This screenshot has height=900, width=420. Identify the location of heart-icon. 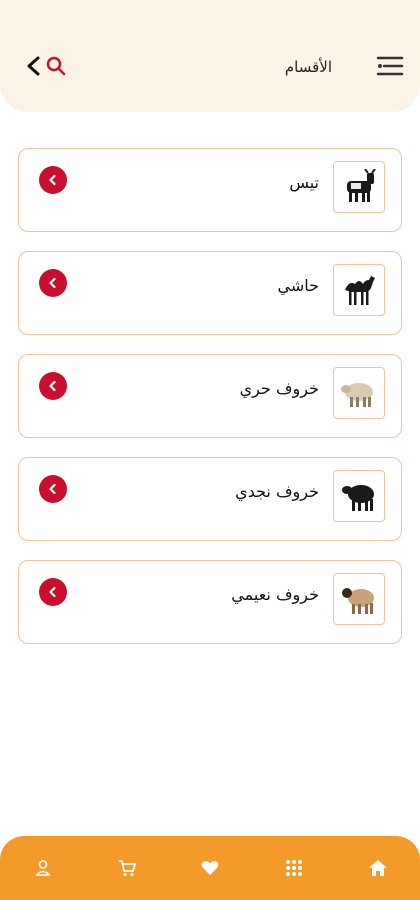
(210, 868).